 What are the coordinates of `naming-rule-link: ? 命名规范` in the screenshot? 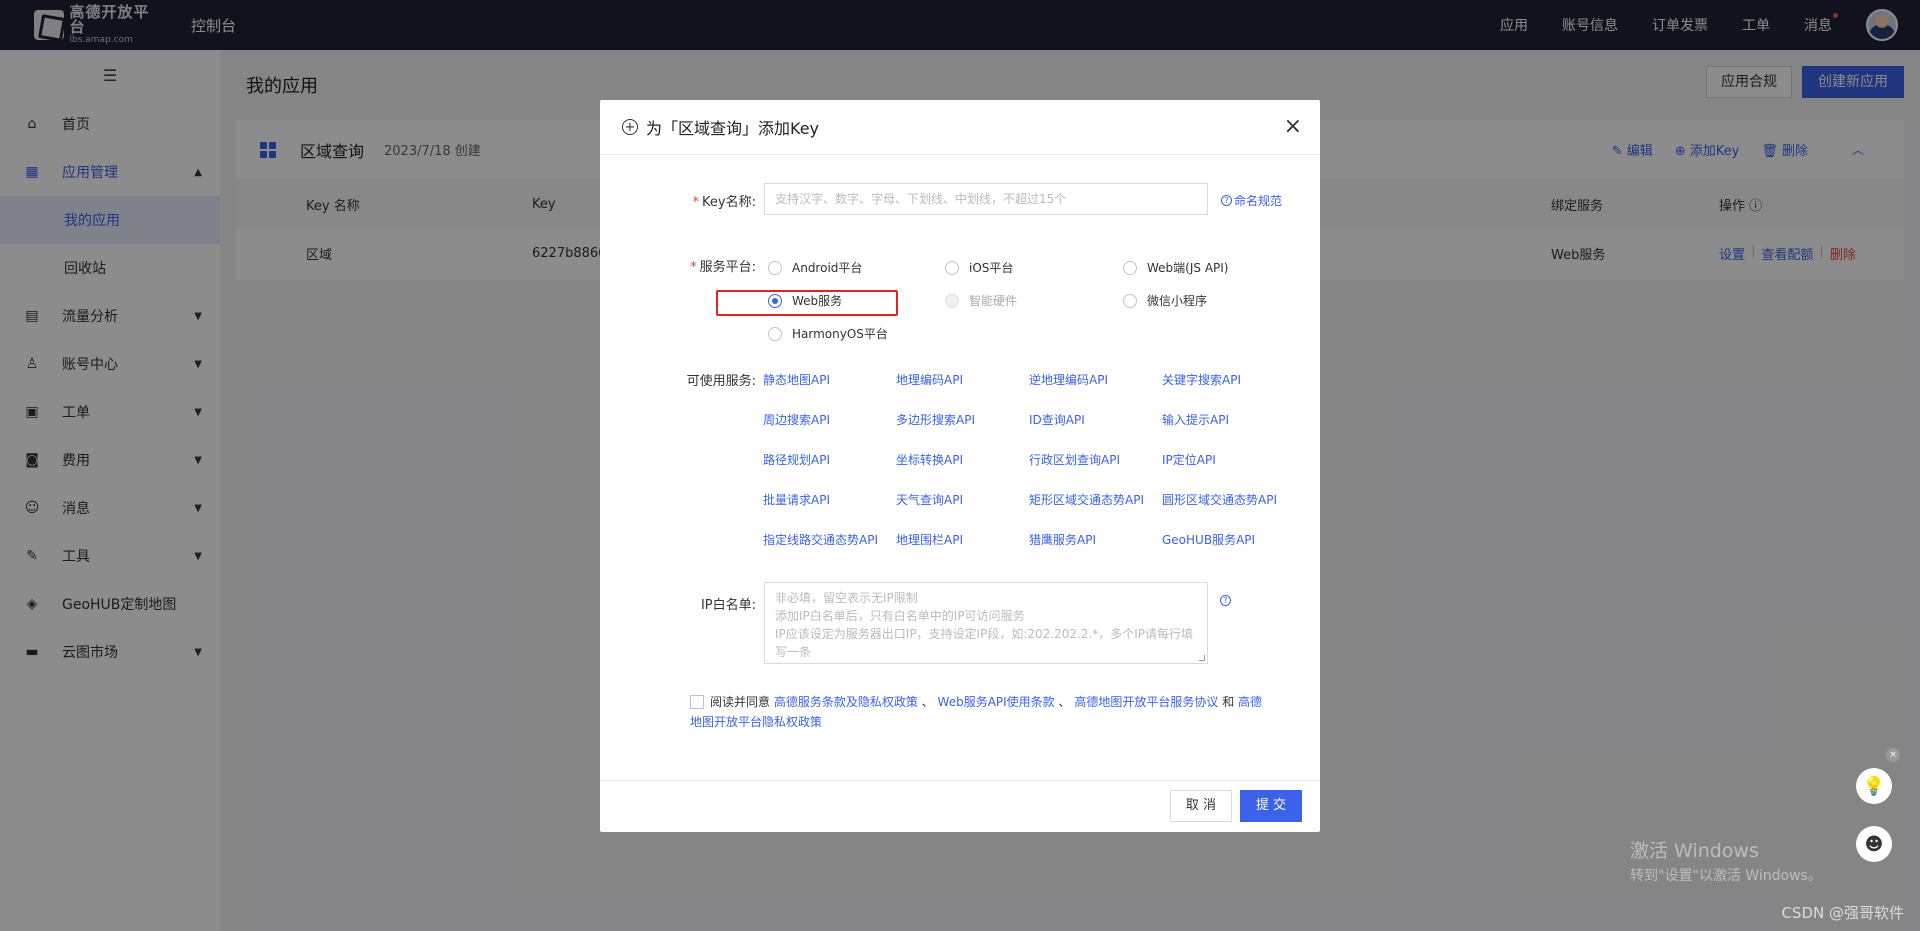 It's located at (1251, 200).